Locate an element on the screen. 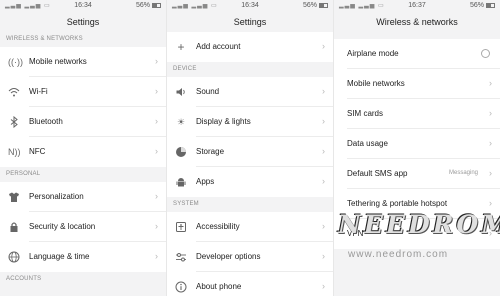 This screenshot has height=296, width=500. wifi-icon is located at coordinates (14, 92).